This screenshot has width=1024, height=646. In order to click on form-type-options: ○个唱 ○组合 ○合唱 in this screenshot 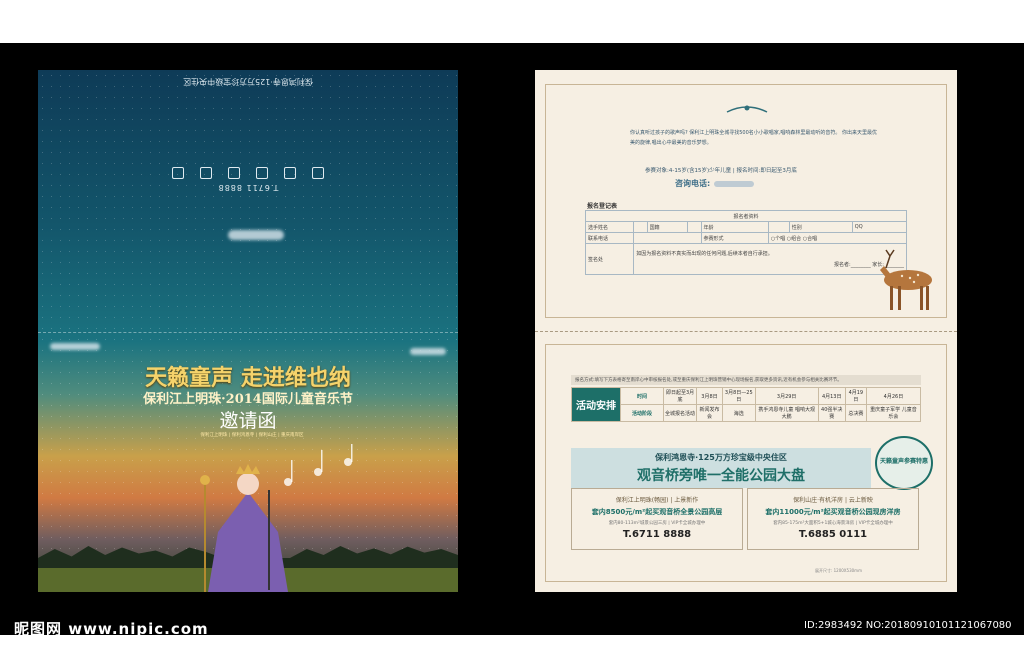, I will do `click(837, 238)`.